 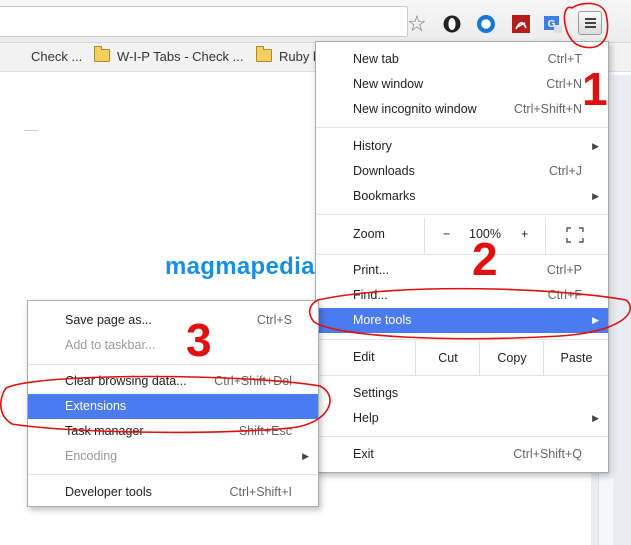 I want to click on menu-item-developer-tools: Developer tools Ctrl+Shift+I, so click(x=173, y=492).